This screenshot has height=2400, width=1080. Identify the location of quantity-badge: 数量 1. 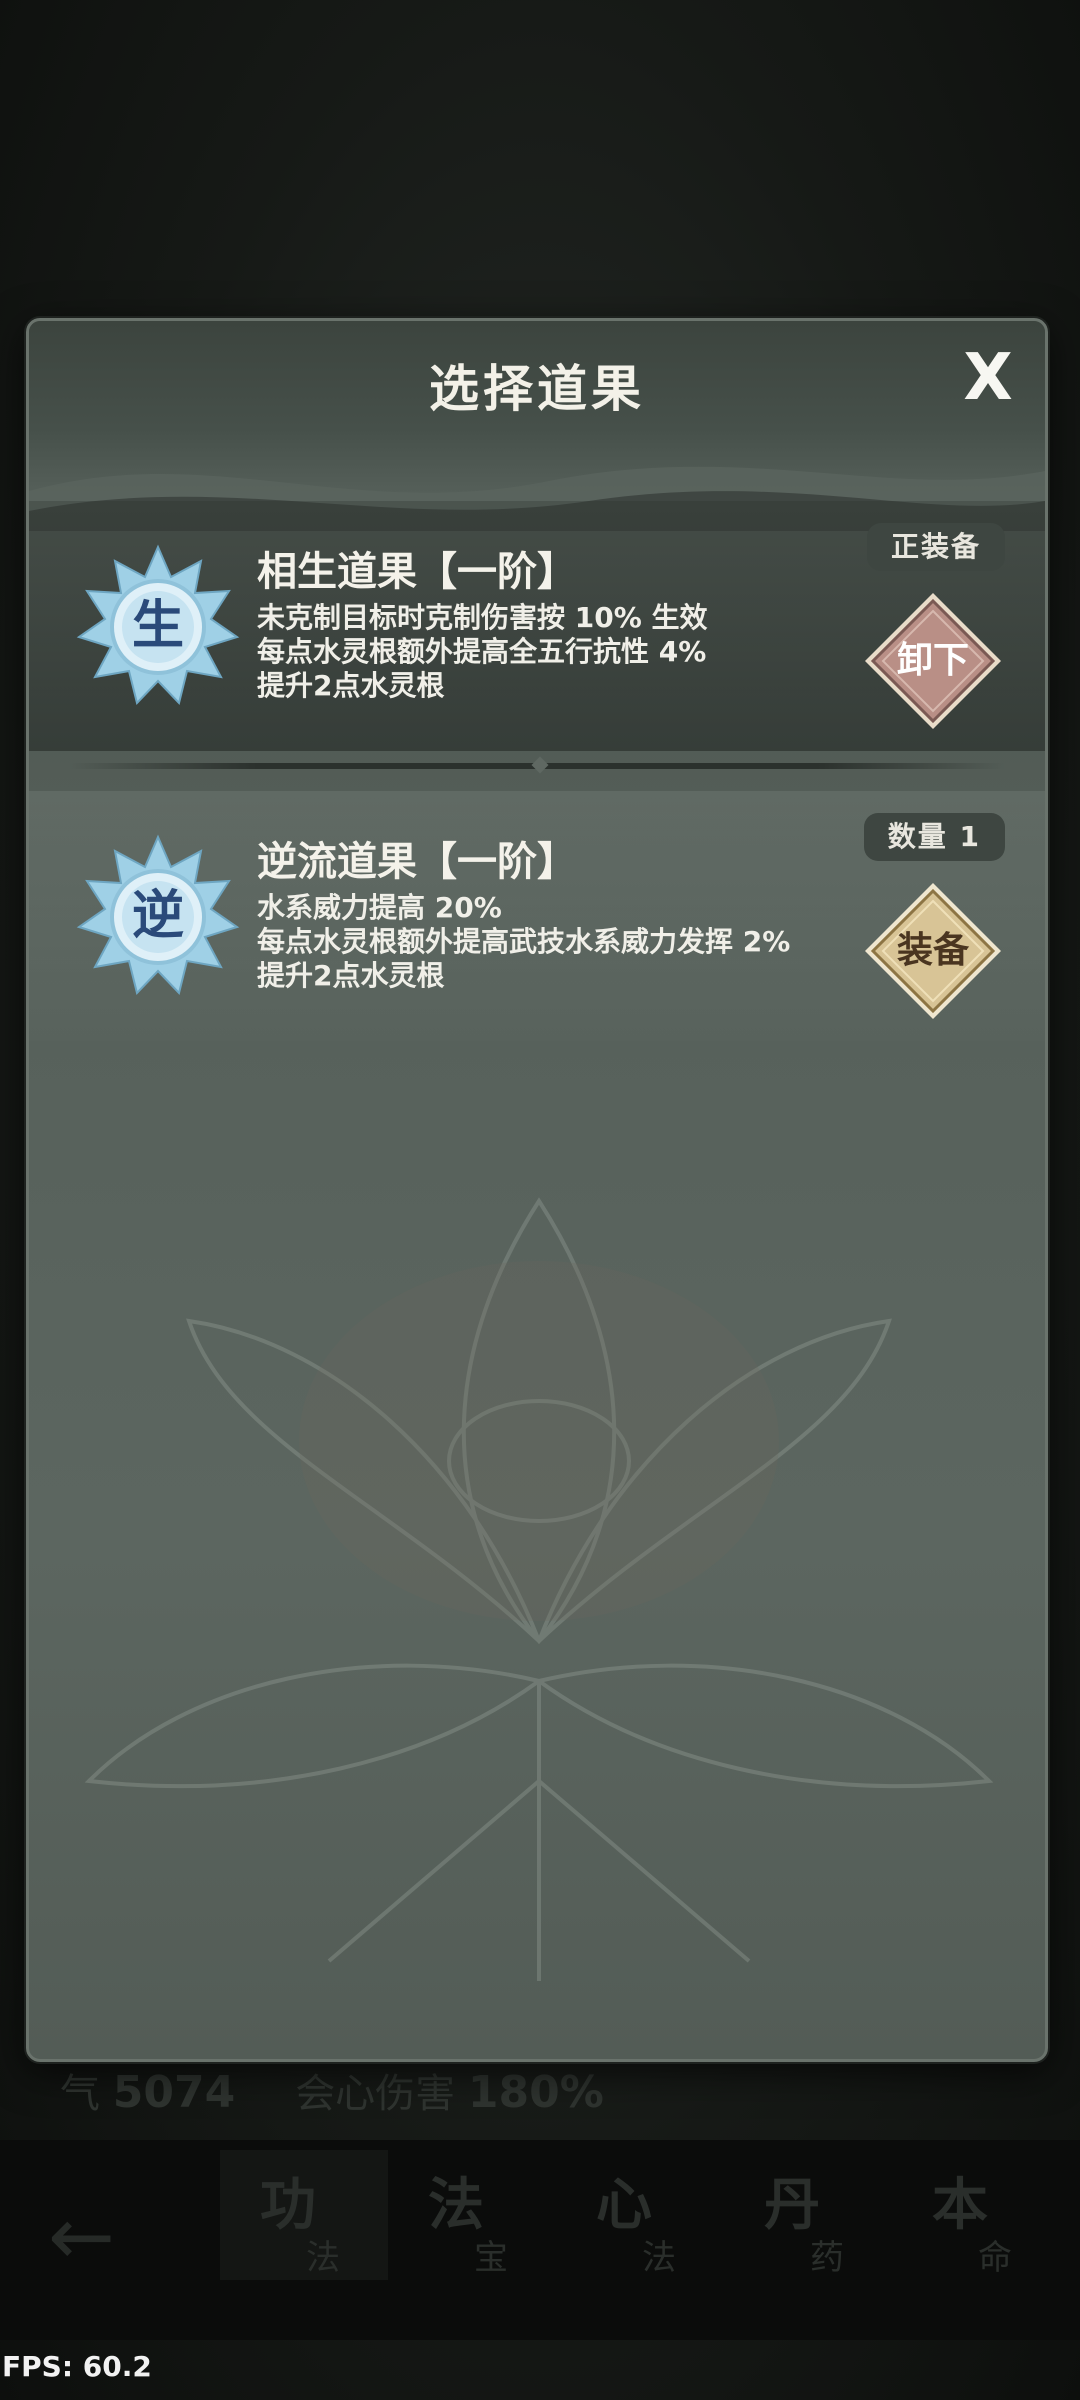
(934, 837).